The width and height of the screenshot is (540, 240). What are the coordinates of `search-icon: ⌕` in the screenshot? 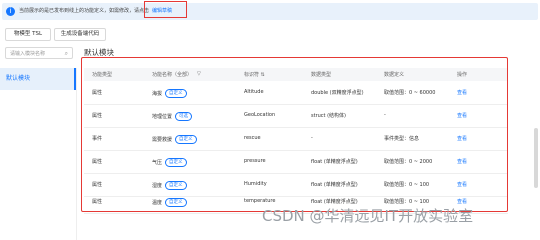 It's located at (66, 54).